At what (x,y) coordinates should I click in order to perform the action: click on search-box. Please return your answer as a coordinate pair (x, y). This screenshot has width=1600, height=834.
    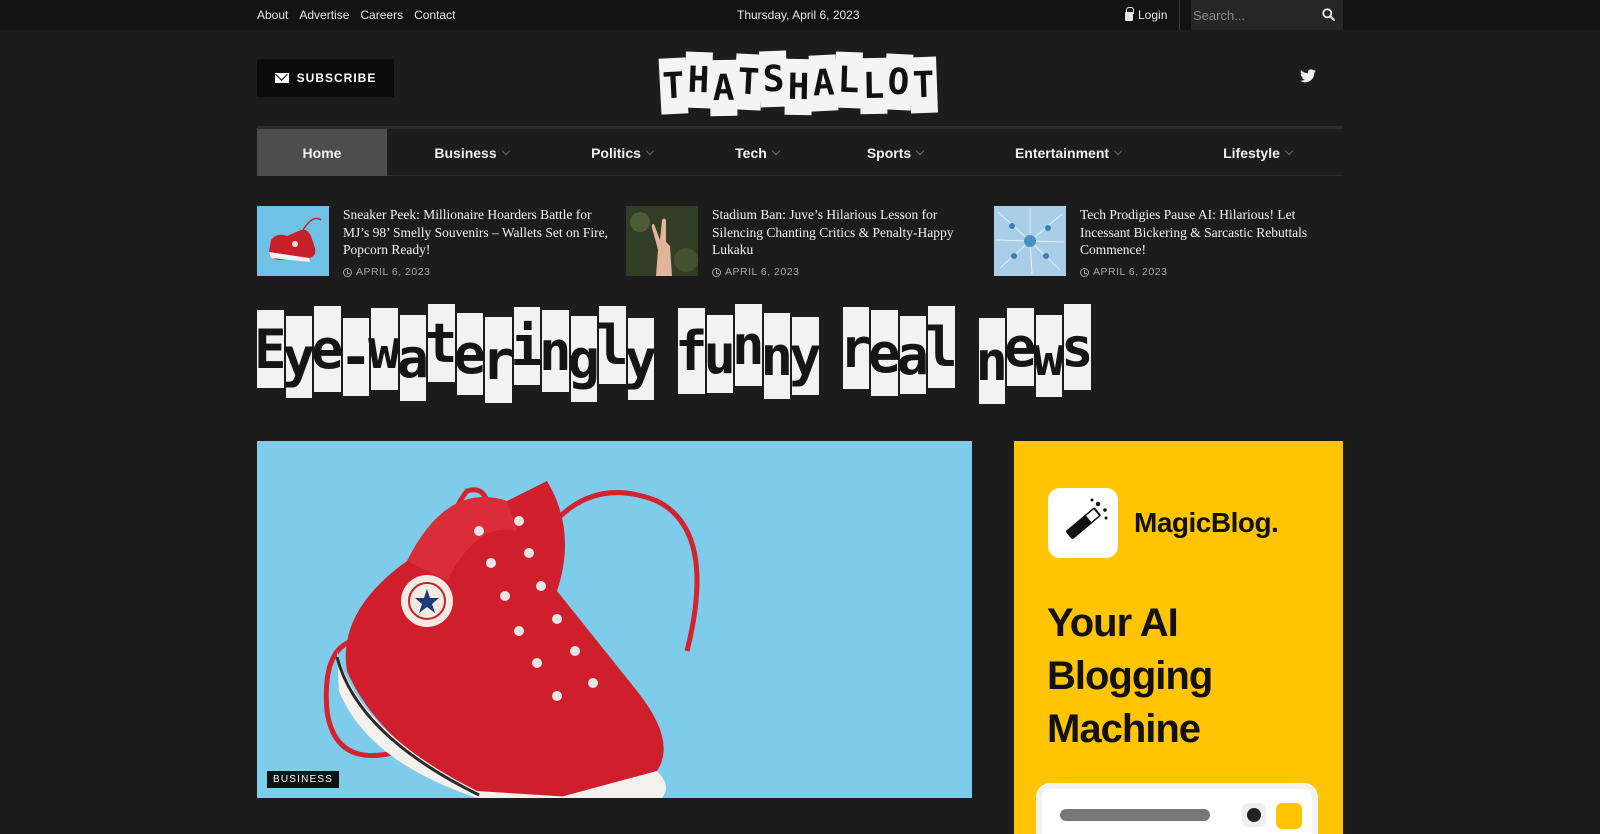
    Looking at the image, I should click on (1267, 15).